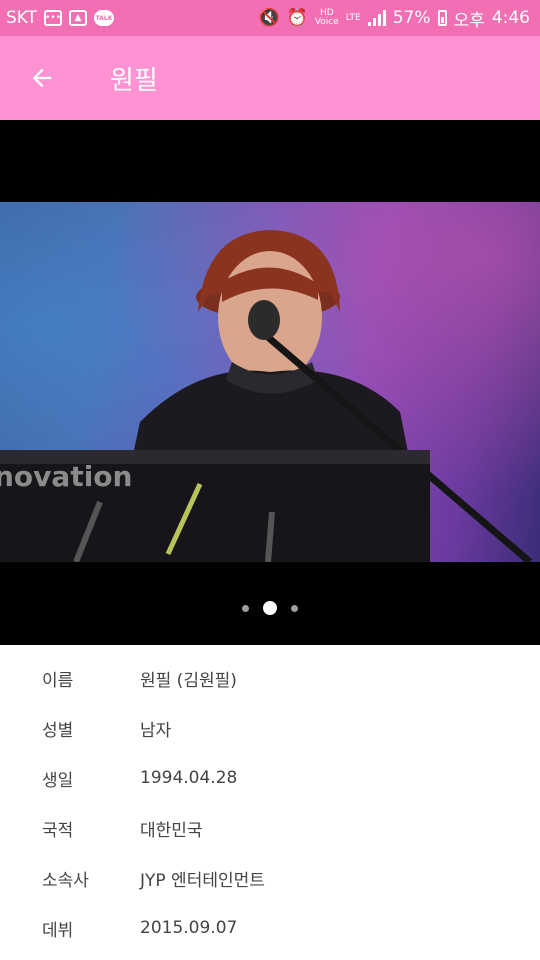  What do you see at coordinates (411, 18) in the screenshot?
I see `battery-percent: 57%` at bounding box center [411, 18].